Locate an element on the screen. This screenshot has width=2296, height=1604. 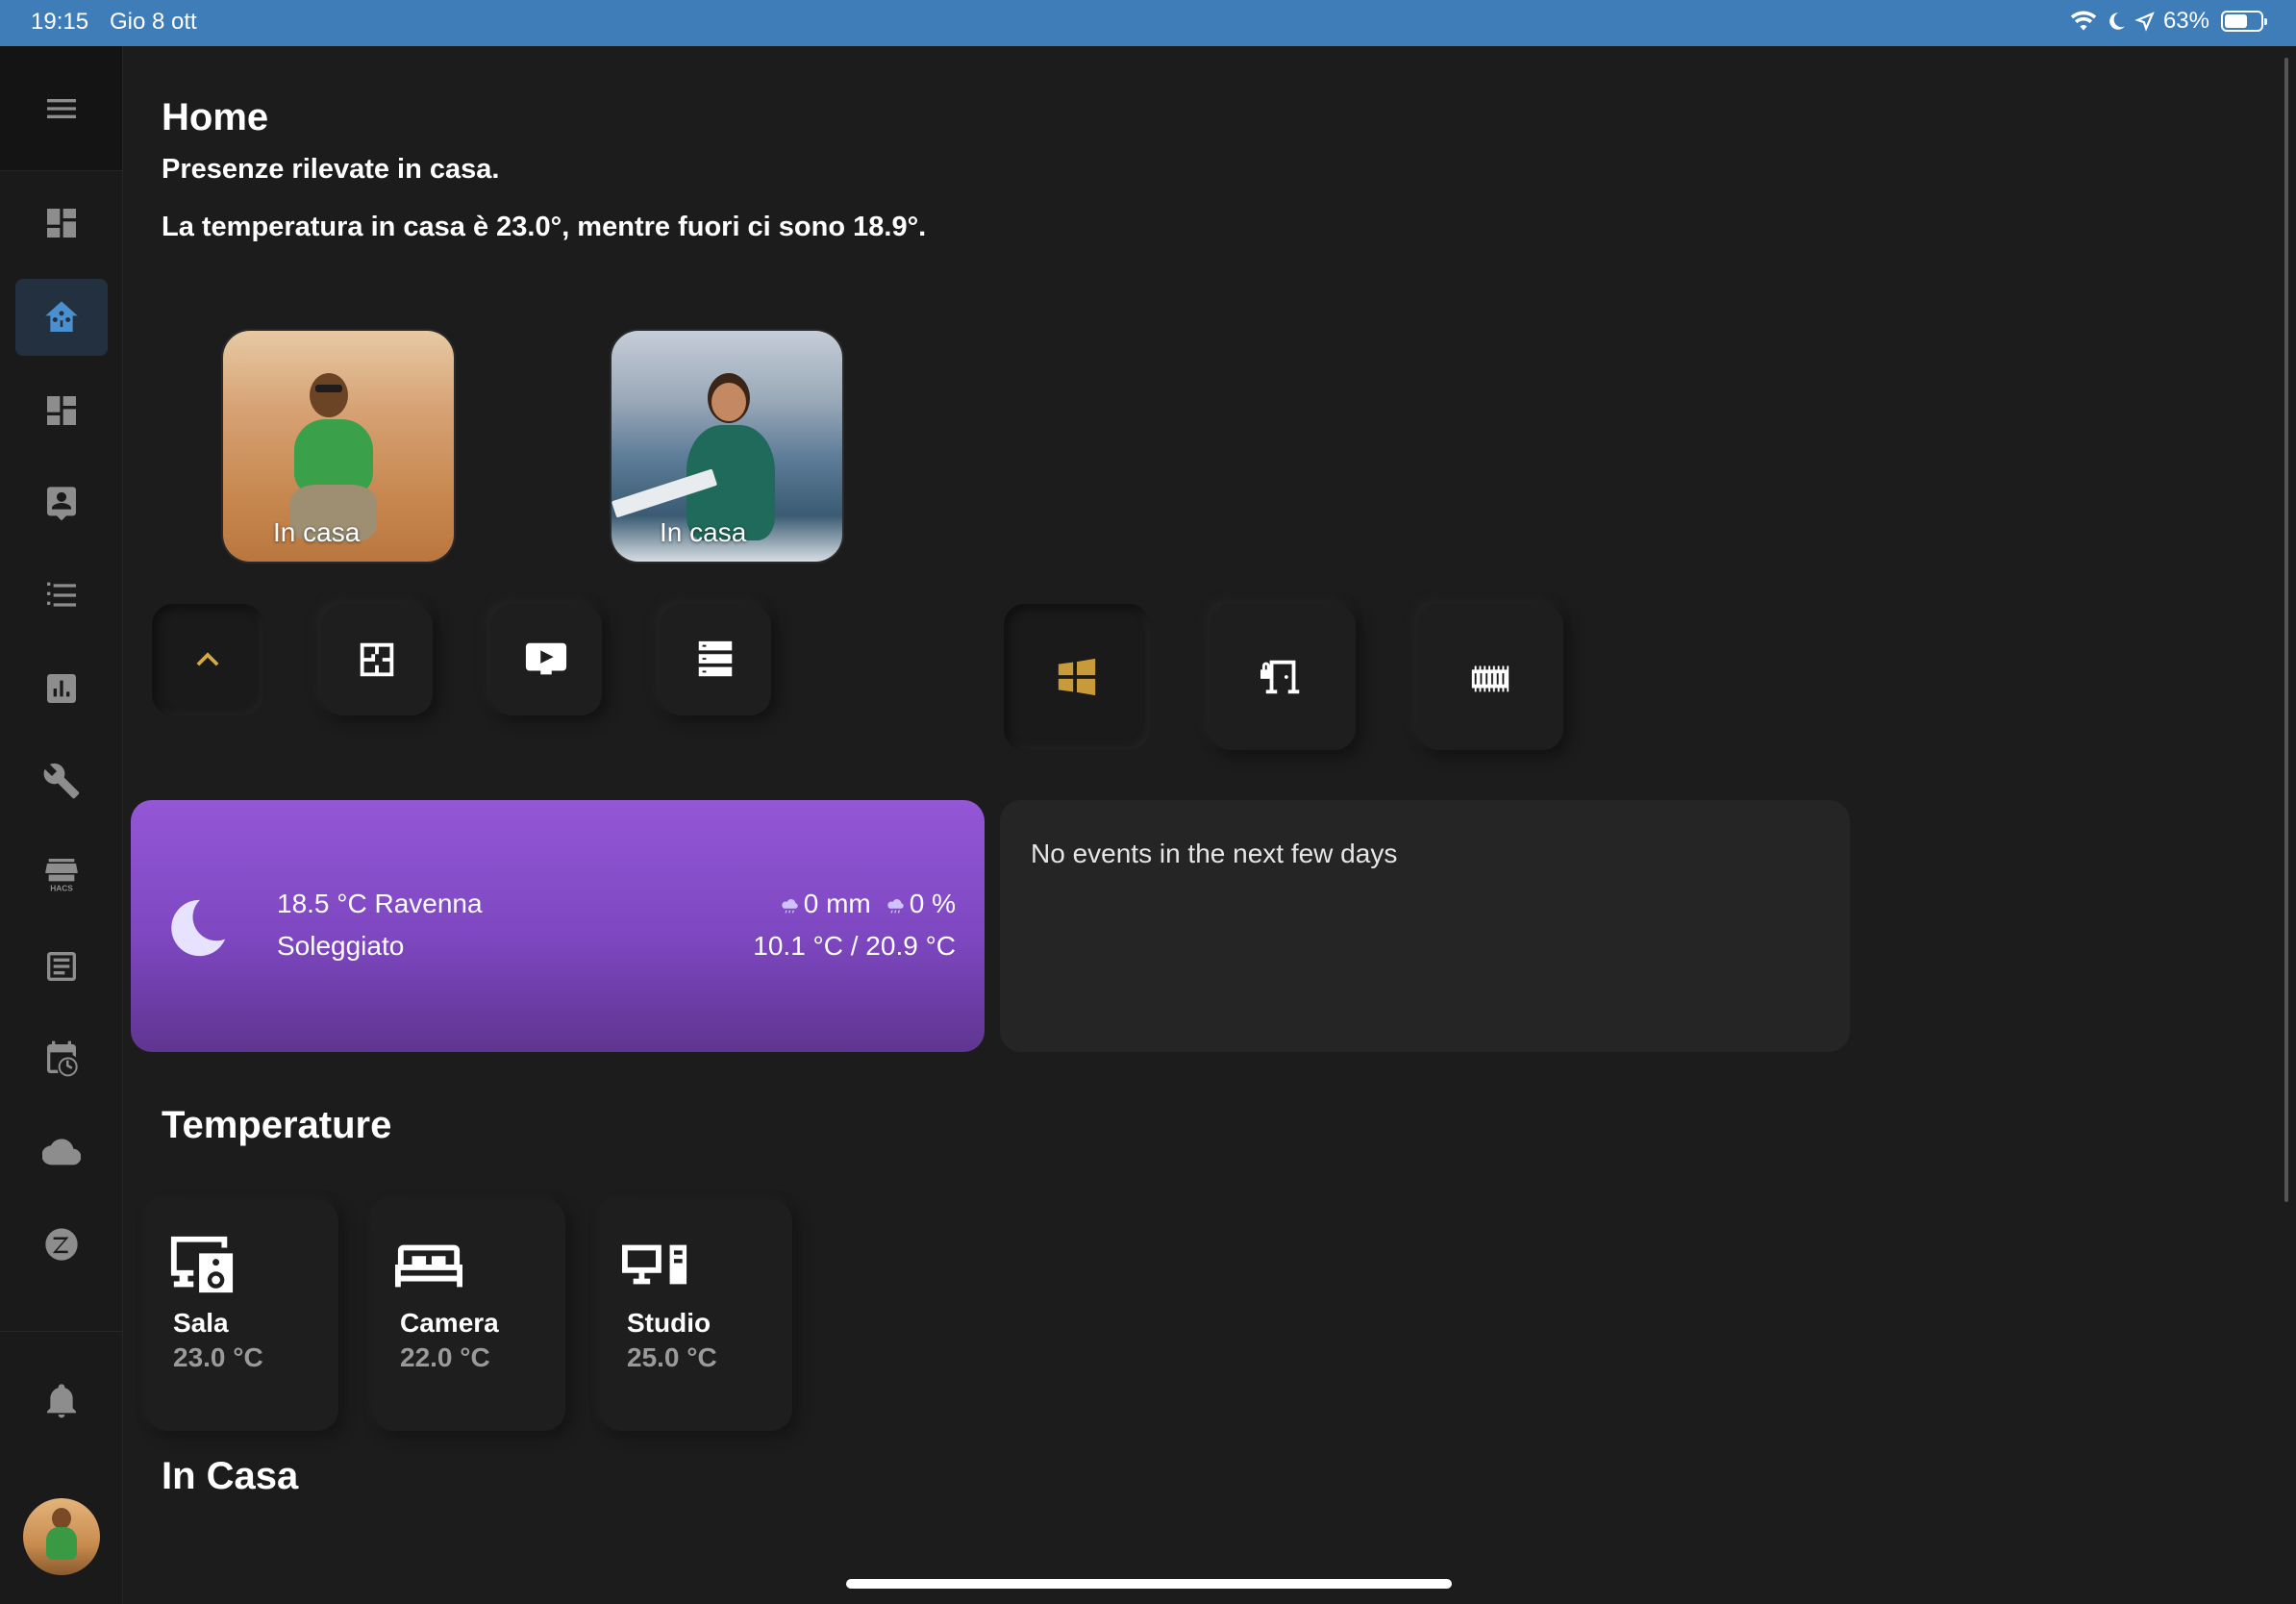
zigbee-icon is located at coordinates (61, 1244).